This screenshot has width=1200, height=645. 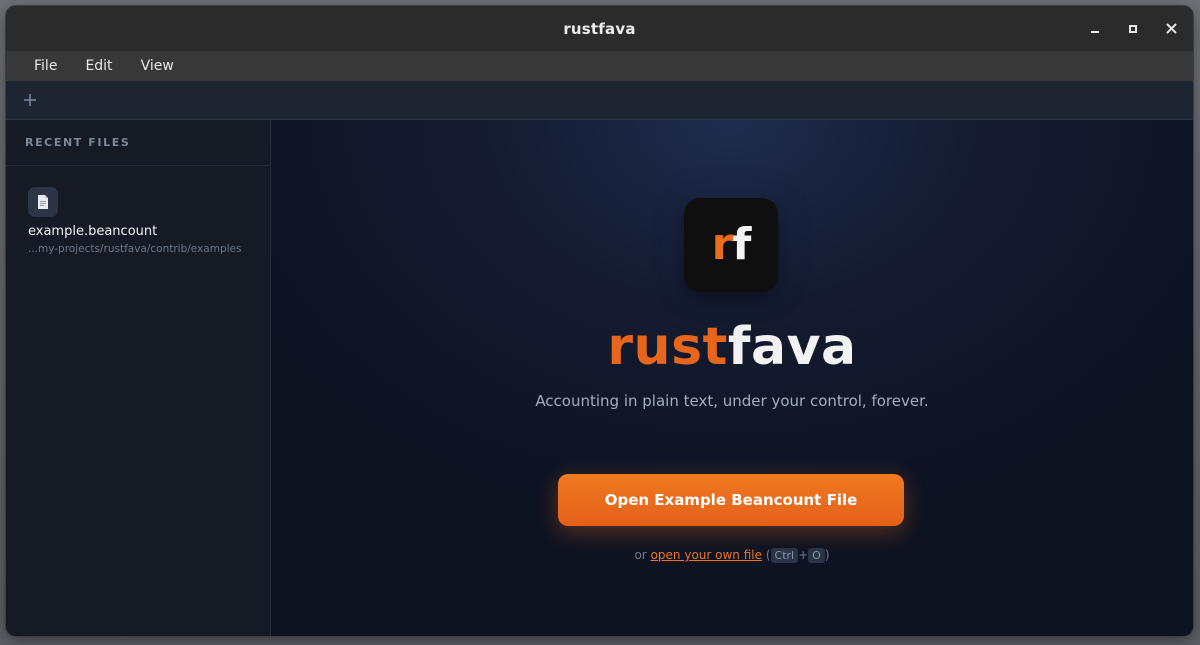 What do you see at coordinates (599, 66) in the screenshot?
I see `menu-bar: File Edit View` at bounding box center [599, 66].